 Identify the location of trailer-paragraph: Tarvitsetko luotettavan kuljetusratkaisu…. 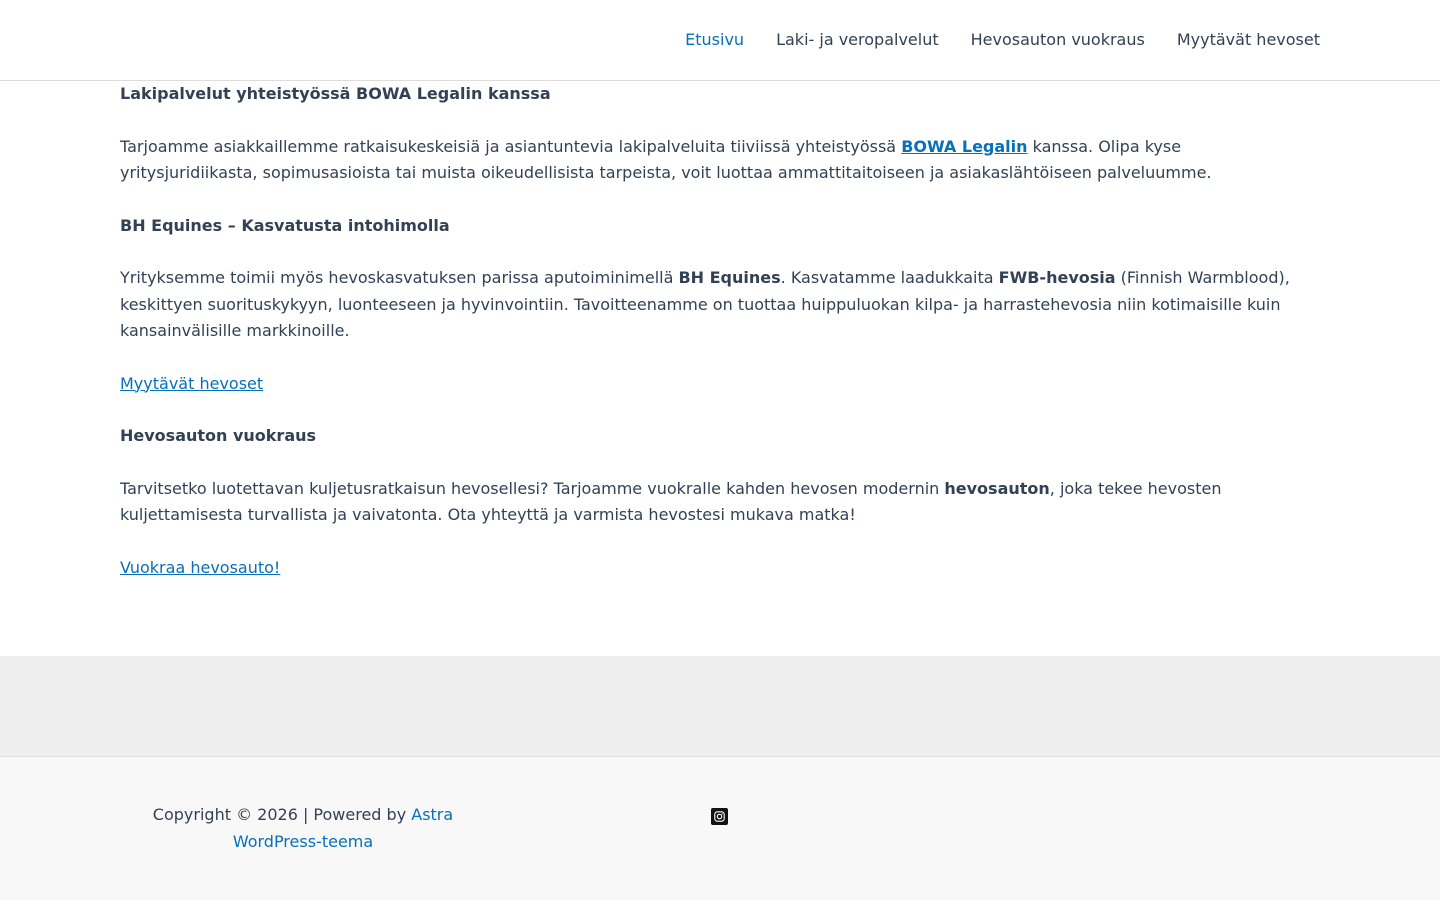
(720, 502).